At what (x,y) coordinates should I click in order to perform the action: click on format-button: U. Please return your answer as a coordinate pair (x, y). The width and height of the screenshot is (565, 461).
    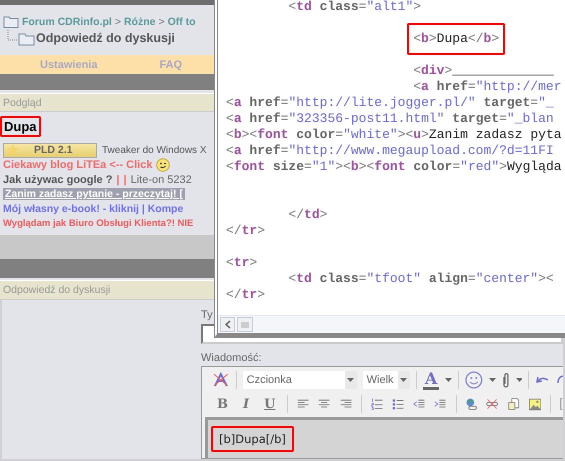
    Looking at the image, I should click on (269, 404).